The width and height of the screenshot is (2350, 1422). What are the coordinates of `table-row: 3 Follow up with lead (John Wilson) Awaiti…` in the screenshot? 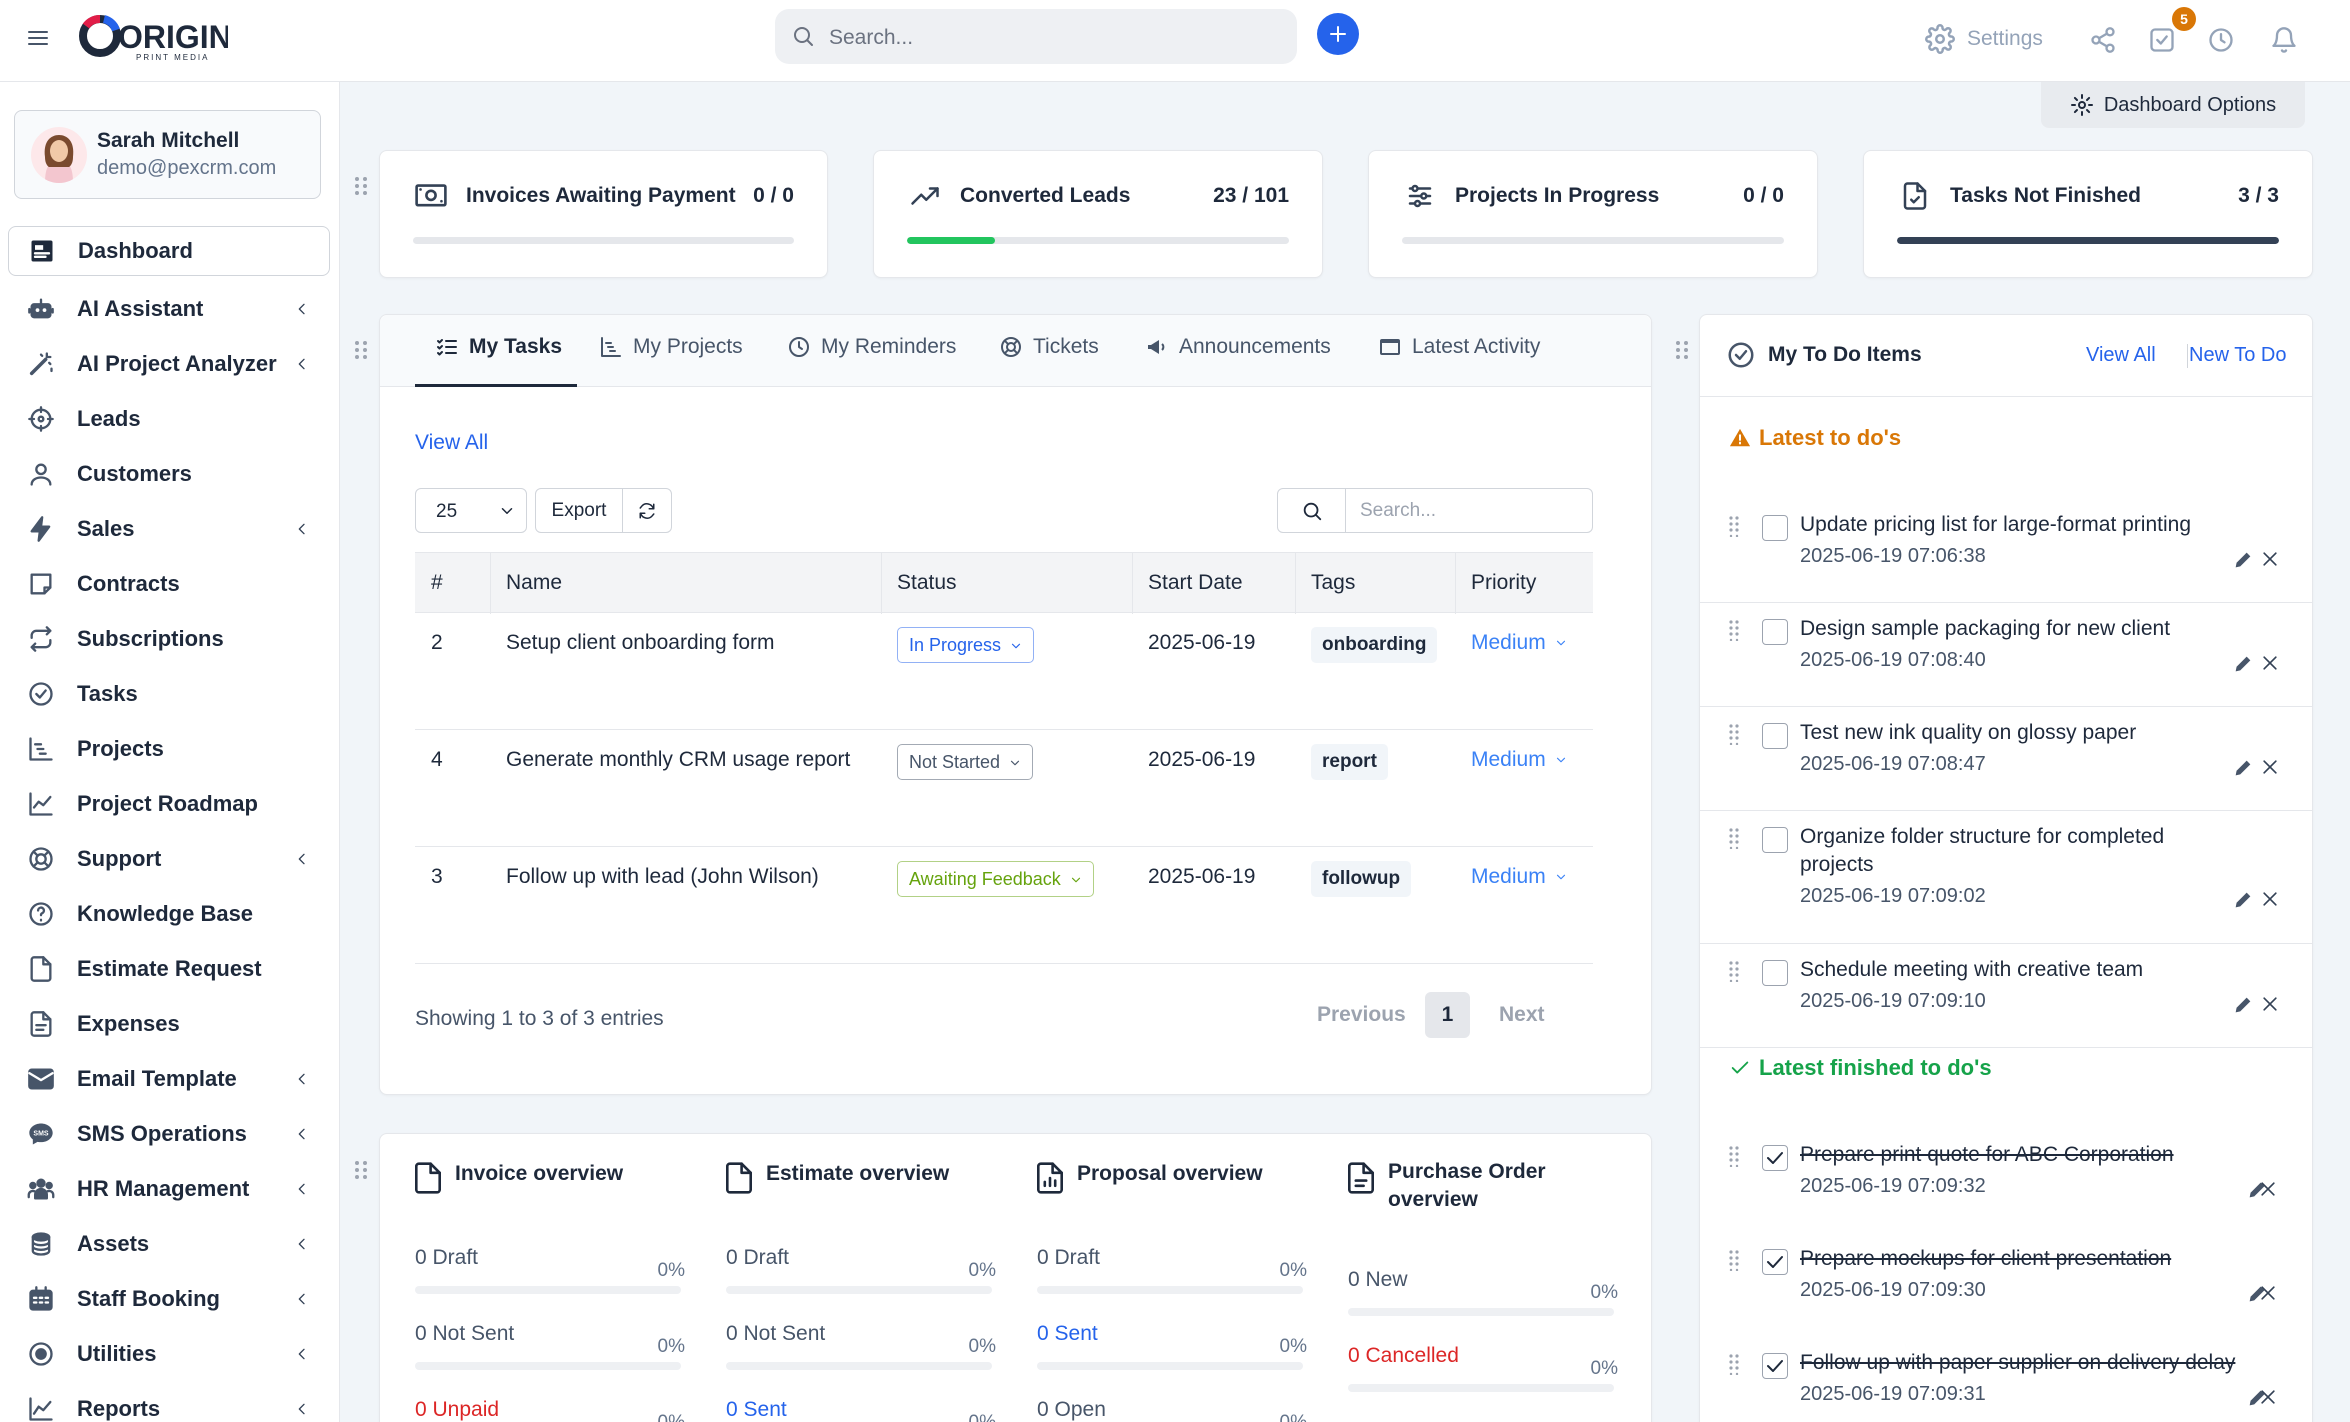 It's located at (1004, 905).